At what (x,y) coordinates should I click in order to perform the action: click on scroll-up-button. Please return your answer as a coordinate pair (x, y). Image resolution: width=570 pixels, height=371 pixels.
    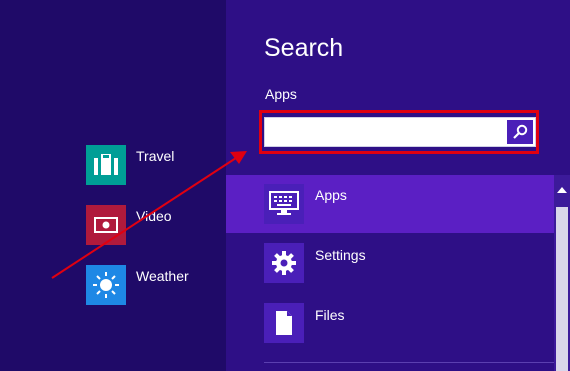
    Looking at the image, I should click on (562, 190).